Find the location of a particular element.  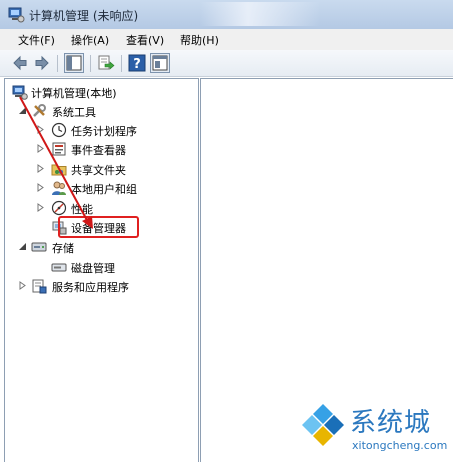

window-title: 计算机管理 (未响应) is located at coordinates (84, 16).